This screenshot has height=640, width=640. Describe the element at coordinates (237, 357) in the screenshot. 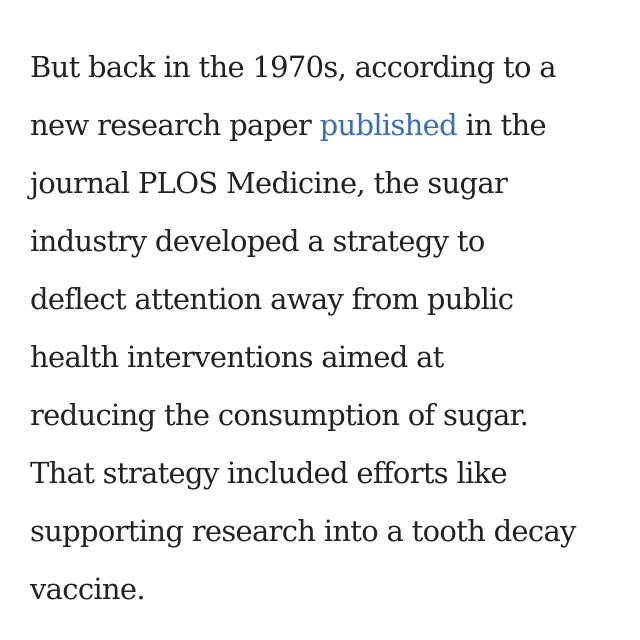

I see `line-text: health interventions aimed at` at that location.